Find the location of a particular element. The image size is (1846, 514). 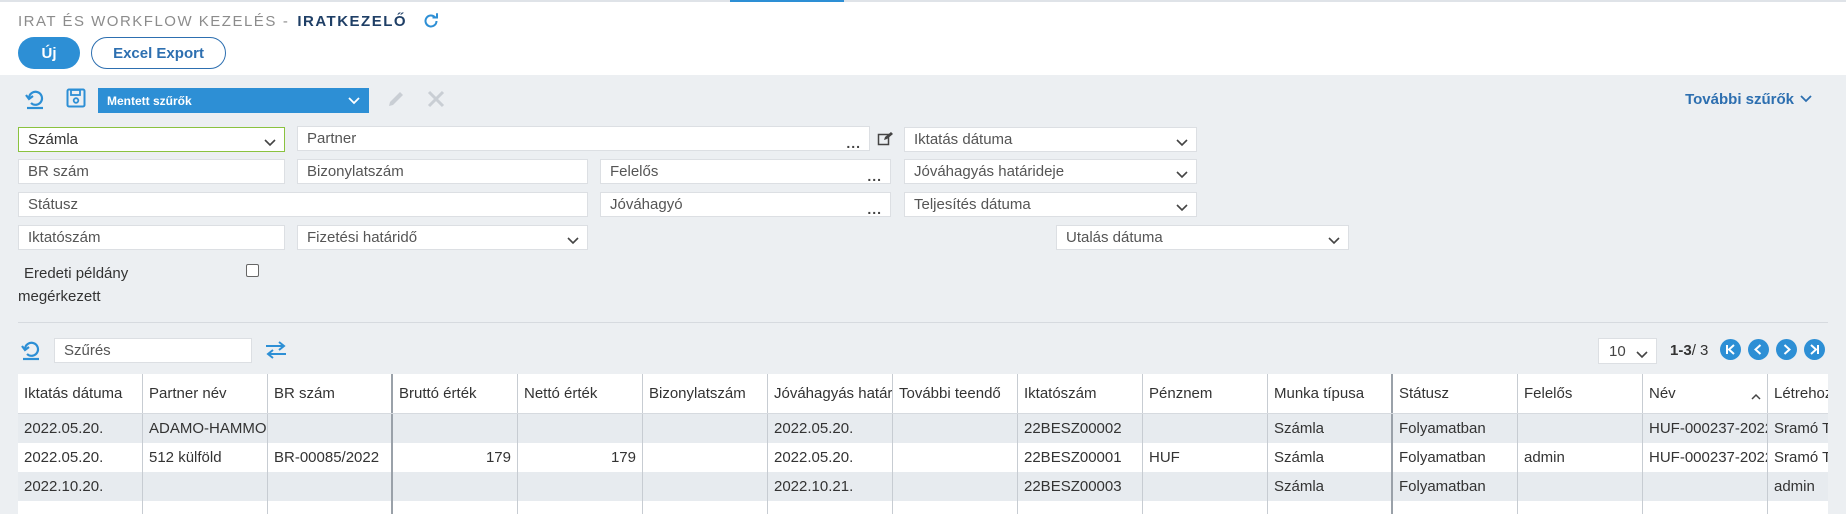

column-header-creator: Létrehozó is located at coordinates (1798, 393).